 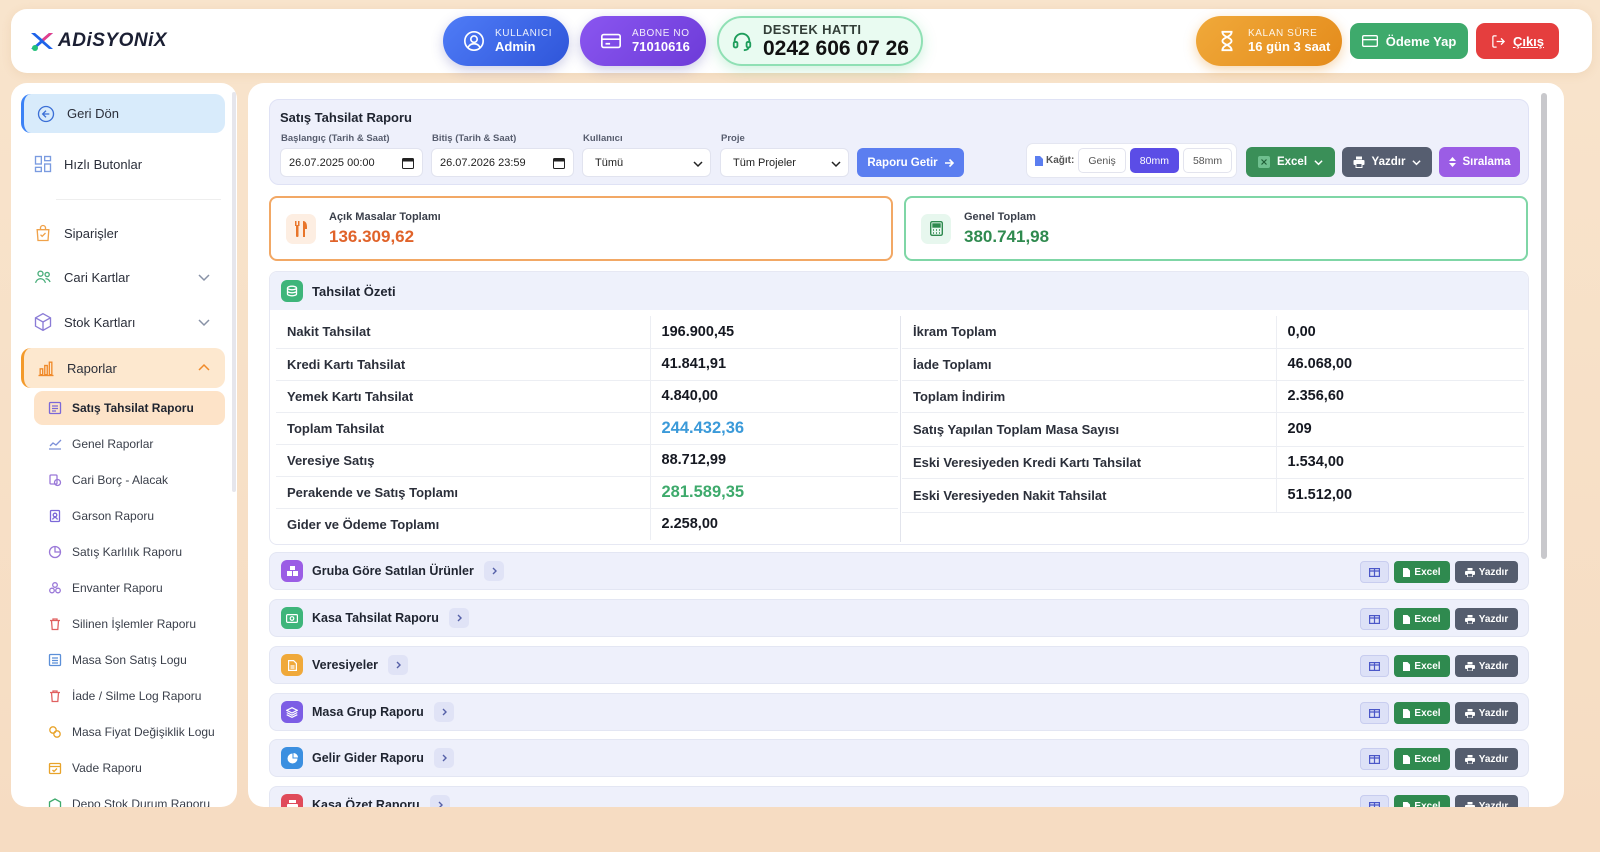 I want to click on row-value: 1.534,00, so click(x=1399, y=462).